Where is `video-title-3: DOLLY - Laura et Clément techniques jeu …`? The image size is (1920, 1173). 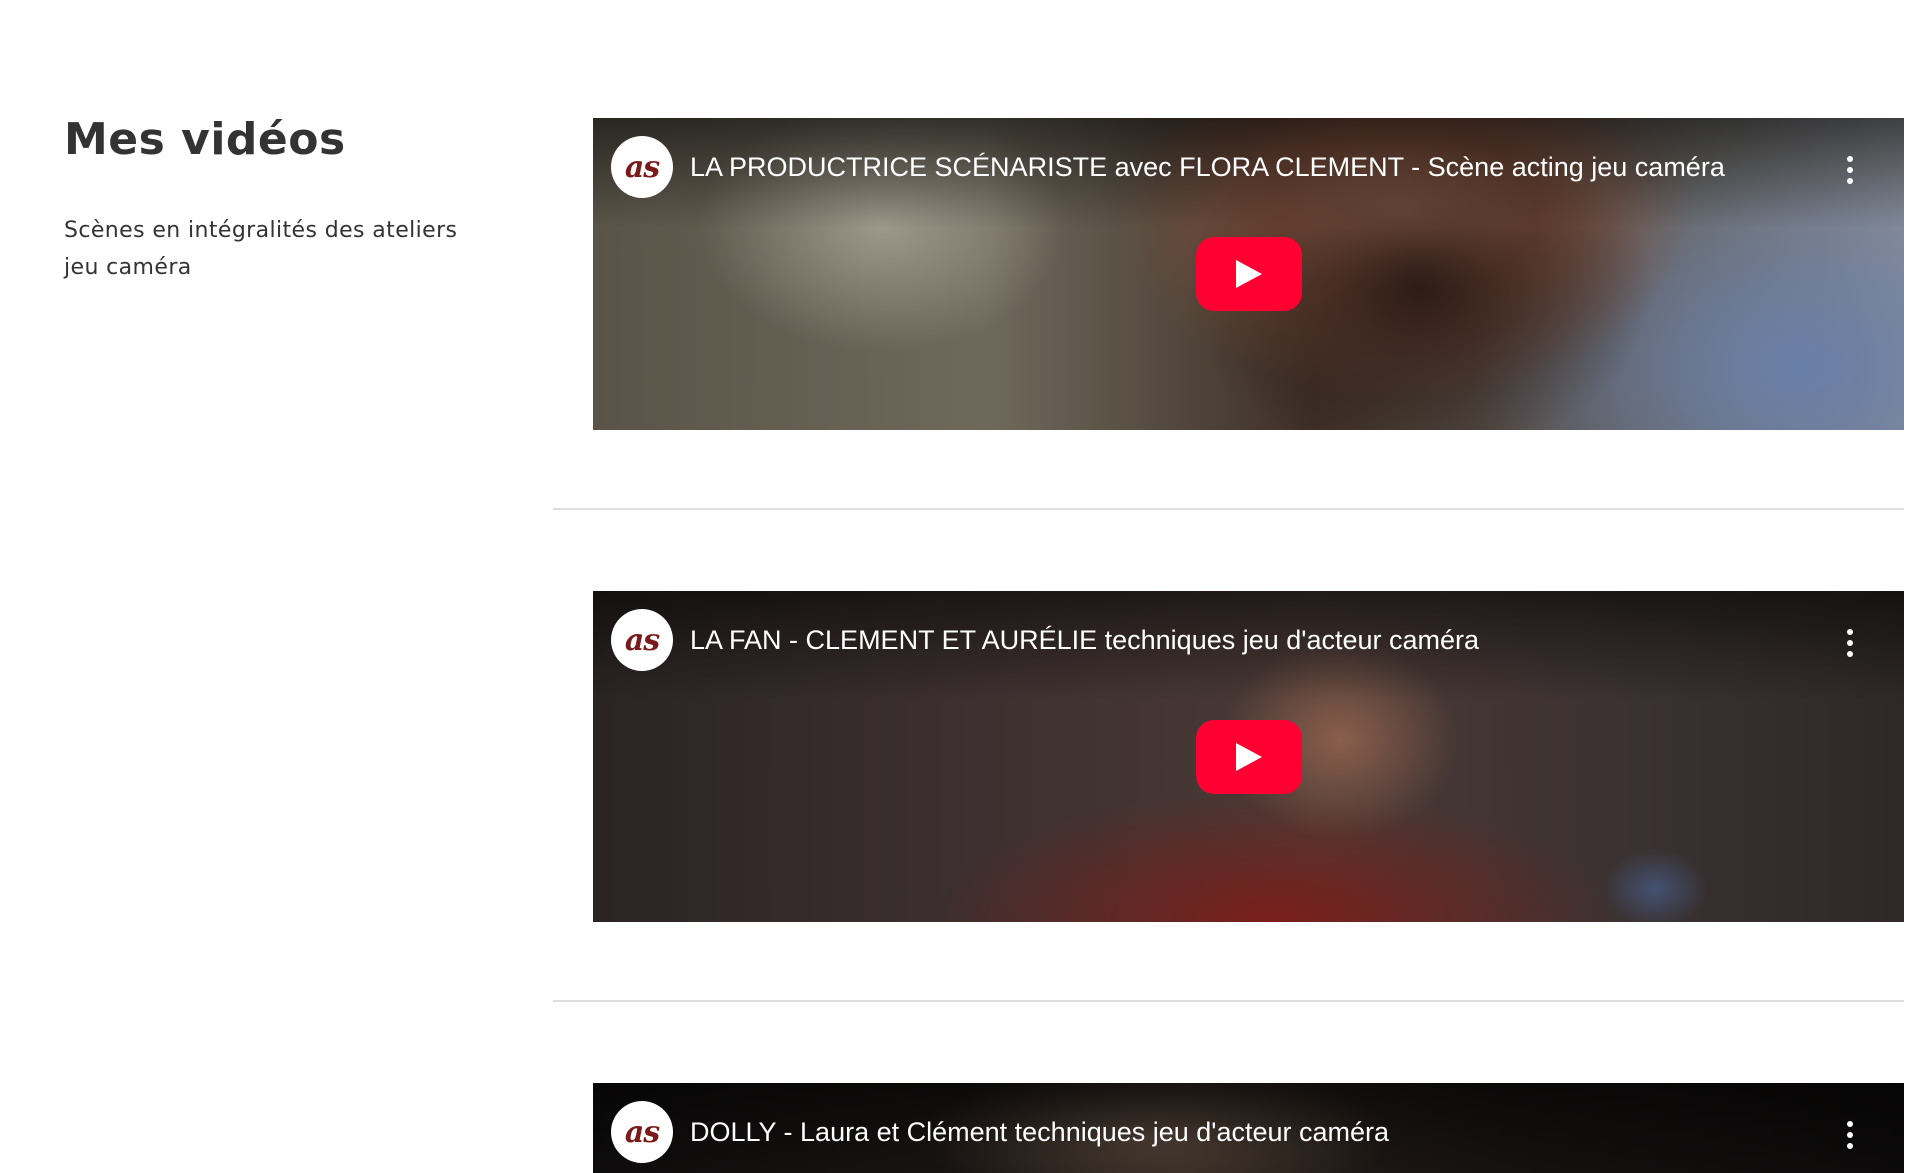 video-title-3: DOLLY - Laura et Clément techniques jeu … is located at coordinates (1252, 1132).